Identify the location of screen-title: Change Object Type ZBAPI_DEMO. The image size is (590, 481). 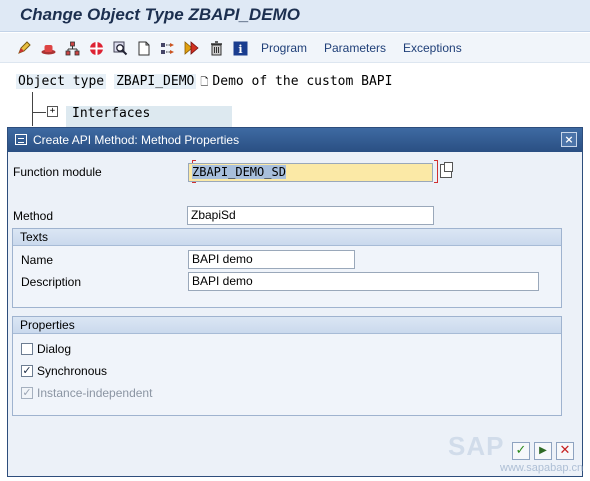
(160, 14).